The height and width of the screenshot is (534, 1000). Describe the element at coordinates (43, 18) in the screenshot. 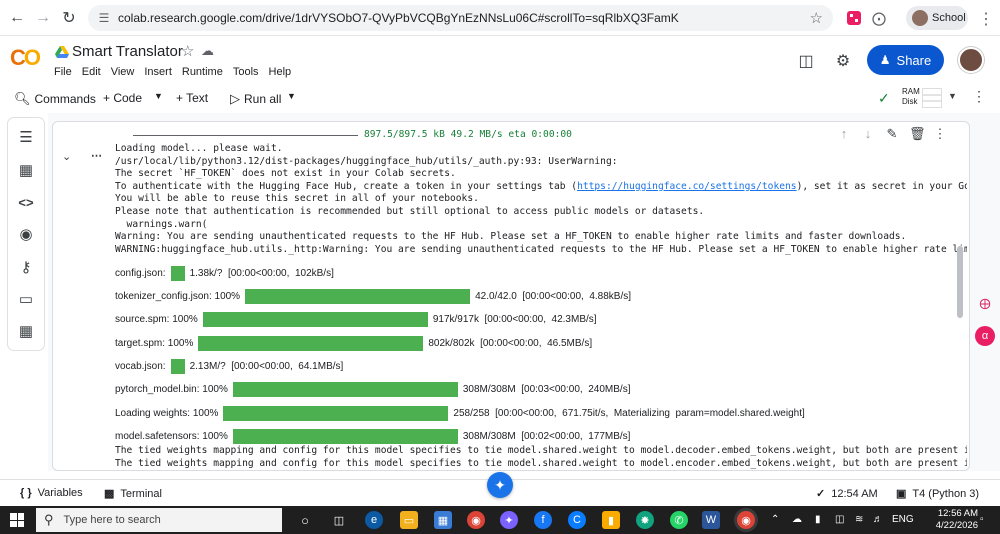

I see `forward-arrow-icon: →` at that location.